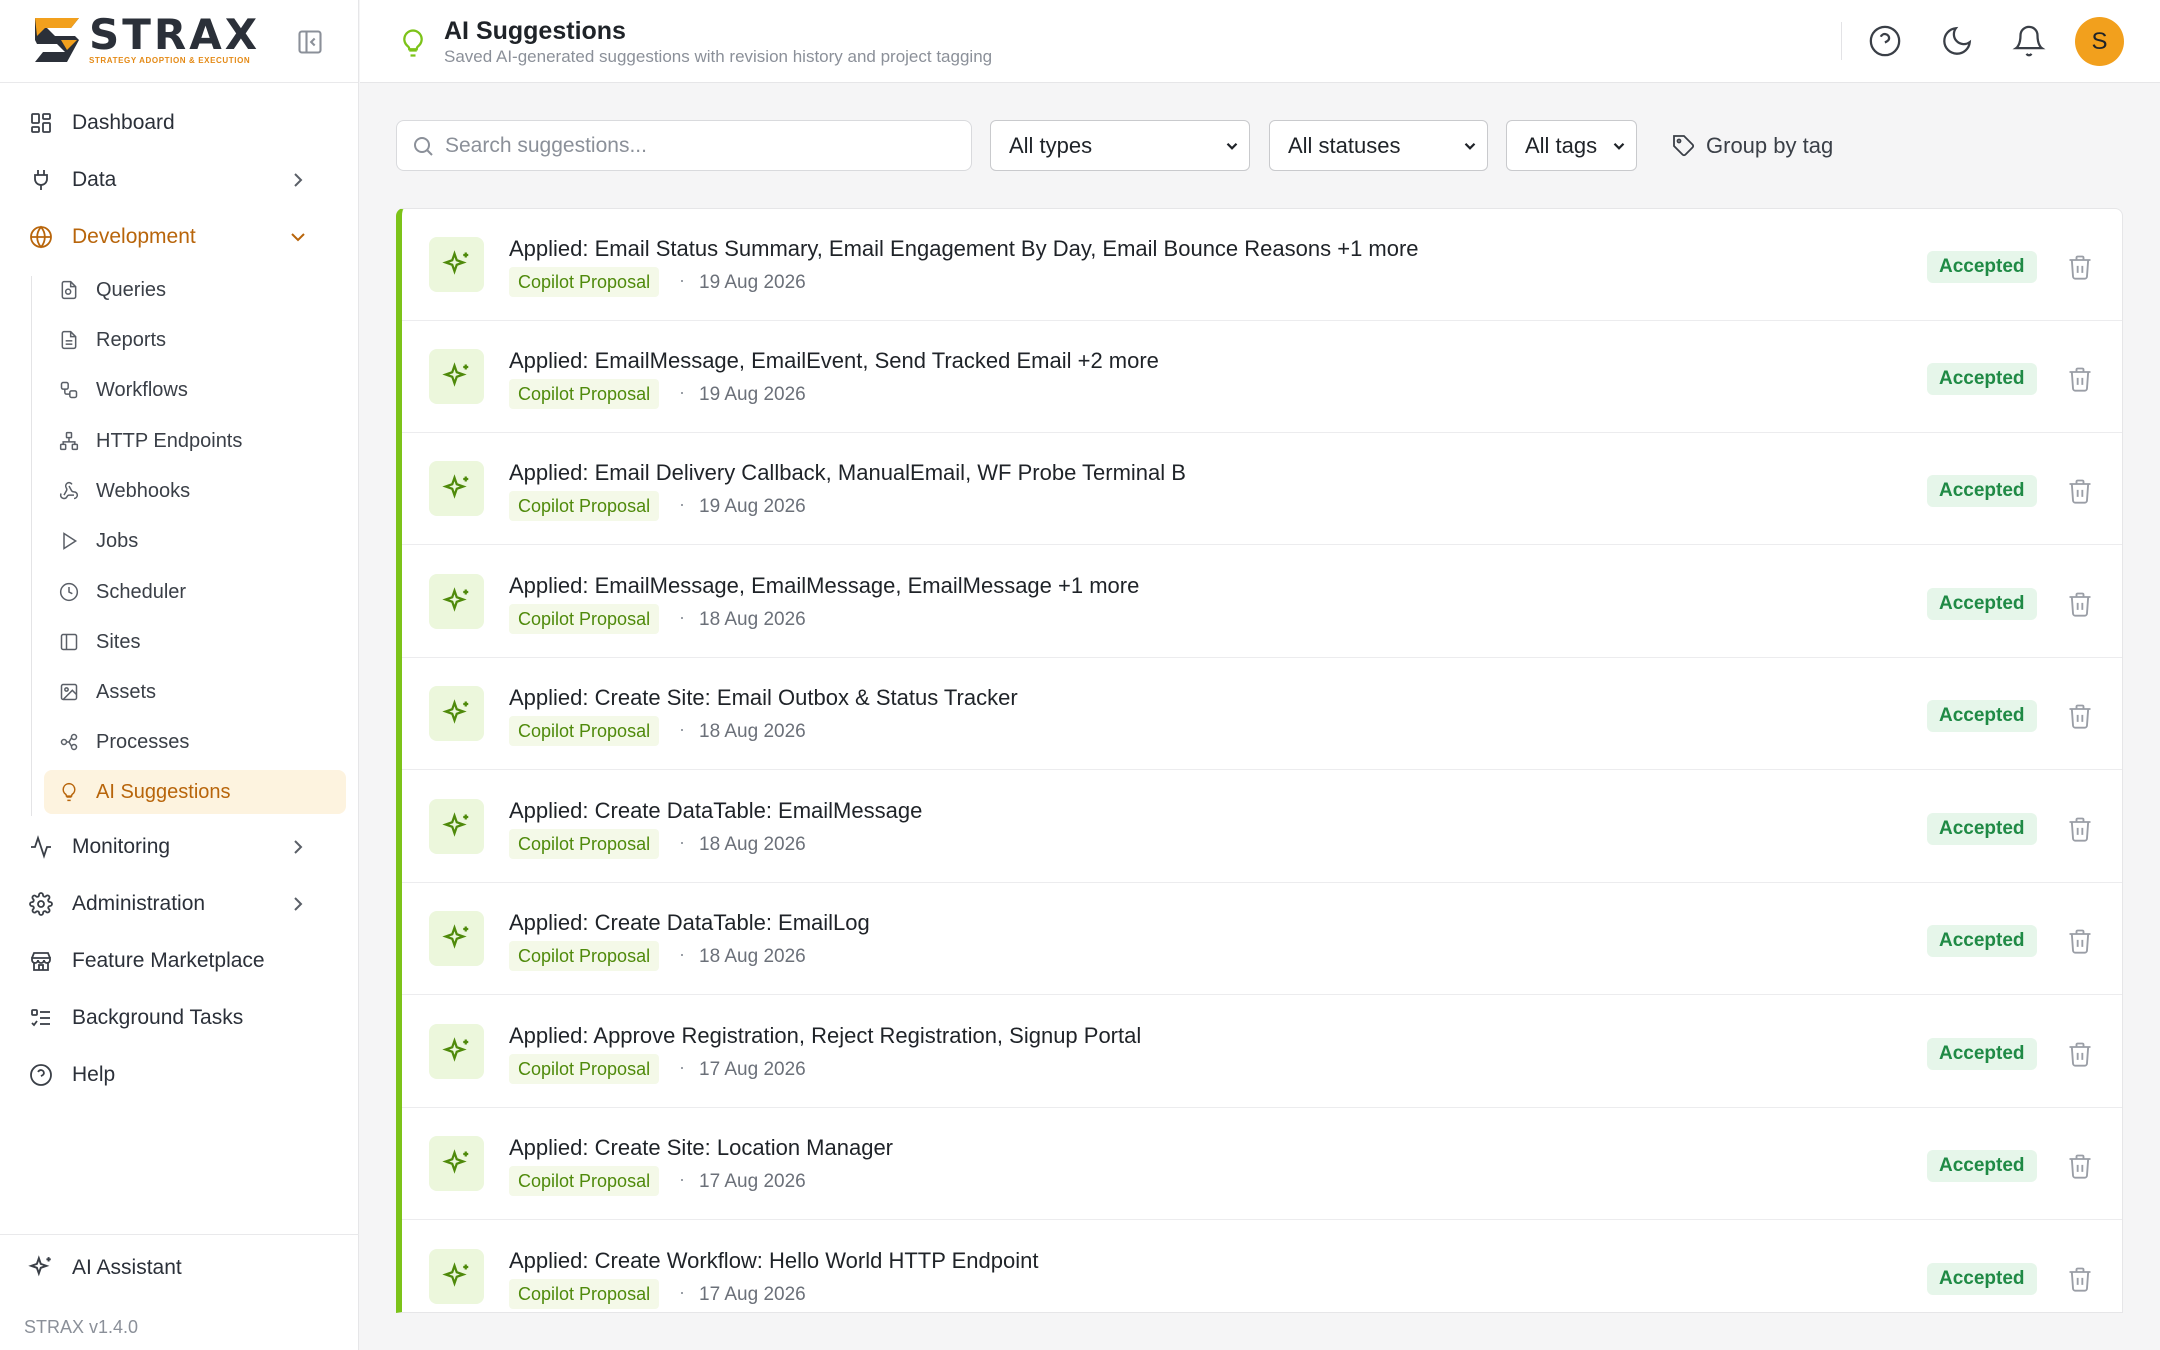 The height and width of the screenshot is (1350, 2160). Describe the element at coordinates (127, 1267) in the screenshot. I see `ai-assistant-label: AI Assistant` at that location.